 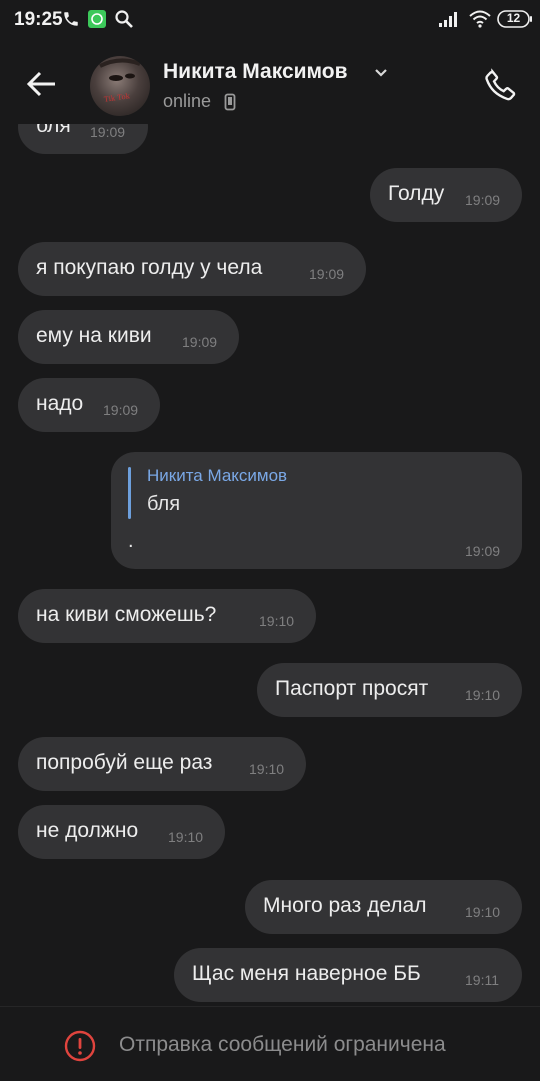 I want to click on message-bubble-incoming: на киви сможешь? 19:10, so click(x=167, y=616).